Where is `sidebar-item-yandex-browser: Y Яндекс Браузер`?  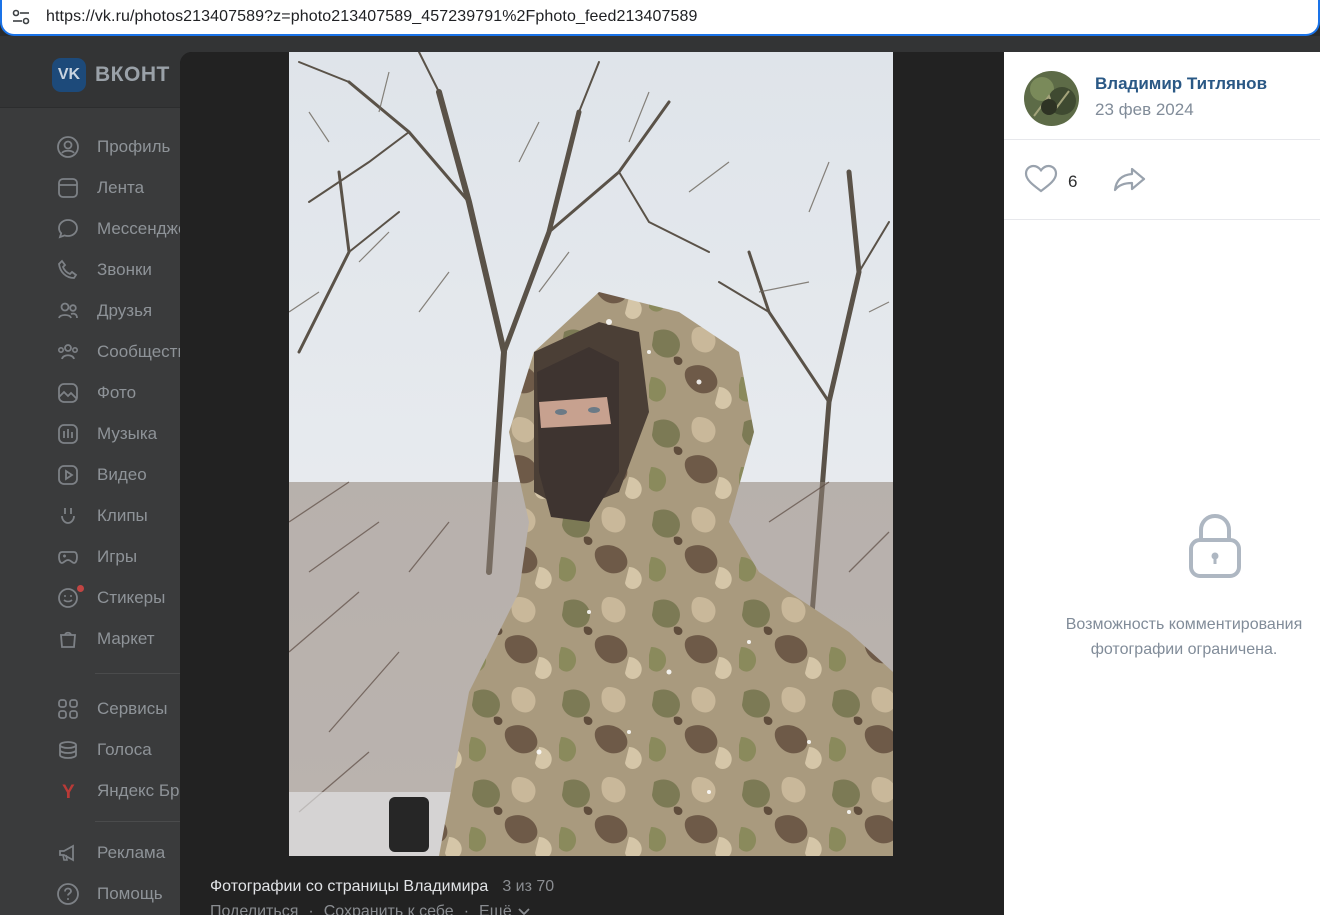 sidebar-item-yandex-browser: Y Яндекс Браузер is located at coordinates (117, 790).